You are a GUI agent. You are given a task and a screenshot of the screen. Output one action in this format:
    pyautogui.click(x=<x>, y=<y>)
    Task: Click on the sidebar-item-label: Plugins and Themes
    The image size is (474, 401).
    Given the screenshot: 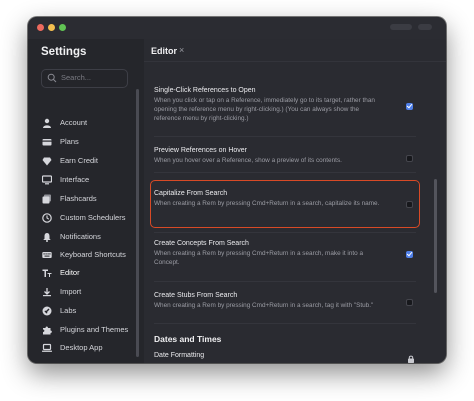 What is the action you would take?
    pyautogui.click(x=94, y=329)
    